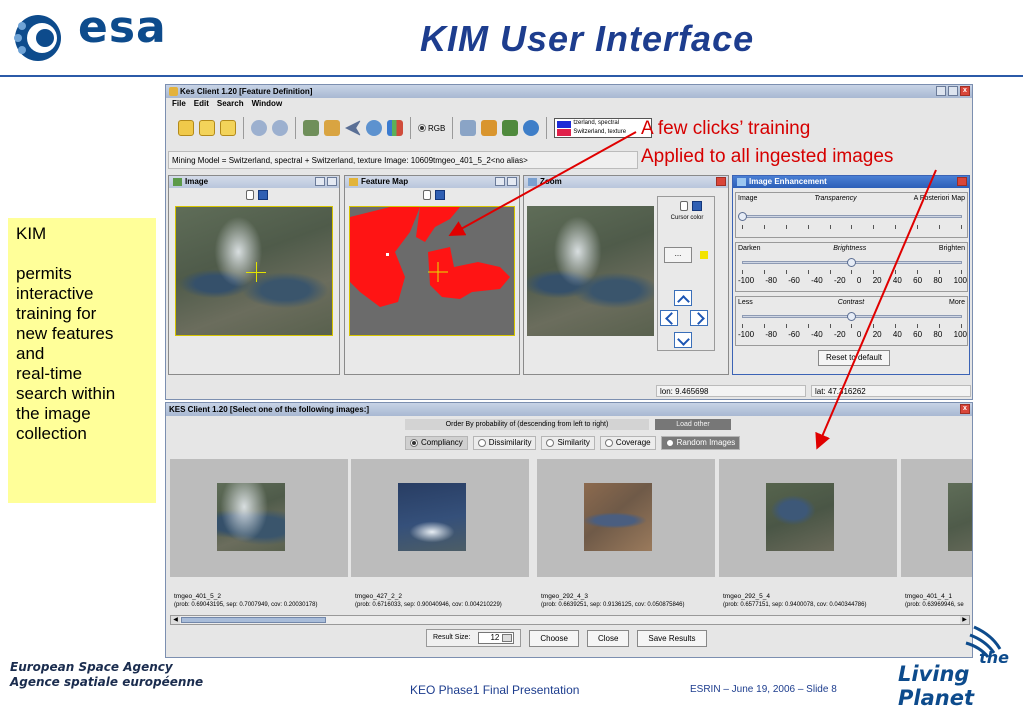 This screenshot has height=708, width=1023. Describe the element at coordinates (852, 272) in the screenshot. I see `brightness-ticks` at that location.